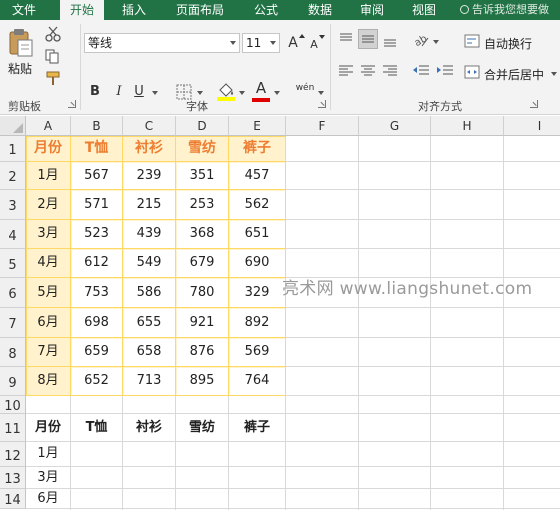 This screenshot has height=510, width=560. Describe the element at coordinates (155, 93) in the screenshot. I see `underline-dropdown-icon` at that location.